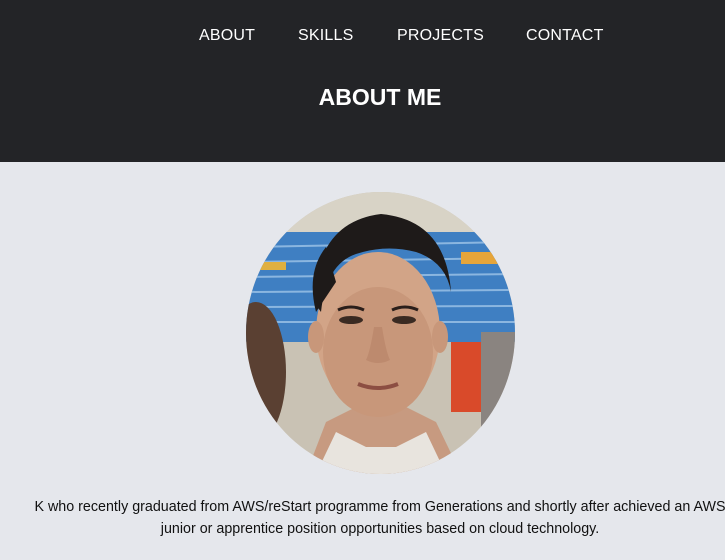 Image resolution: width=725 pixels, height=560 pixels. What do you see at coordinates (440, 36) in the screenshot?
I see `nav-link-projects: PROJECTS` at bounding box center [440, 36].